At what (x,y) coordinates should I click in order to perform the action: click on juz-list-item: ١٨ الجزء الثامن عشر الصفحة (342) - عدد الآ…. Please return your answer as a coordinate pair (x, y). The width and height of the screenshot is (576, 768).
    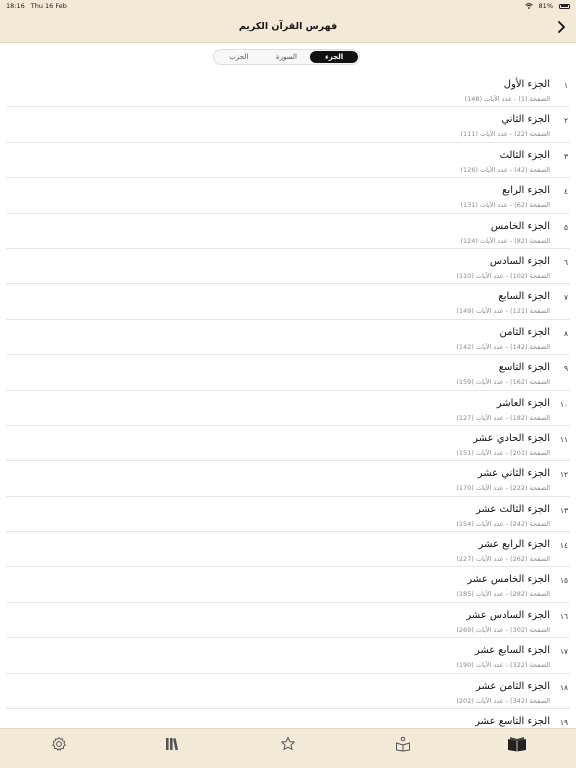
    Looking at the image, I should click on (288, 692).